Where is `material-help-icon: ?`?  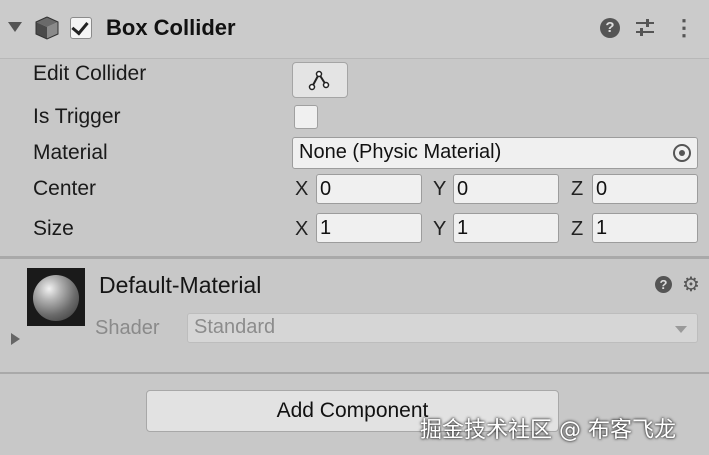
material-help-icon: ? is located at coordinates (663, 284).